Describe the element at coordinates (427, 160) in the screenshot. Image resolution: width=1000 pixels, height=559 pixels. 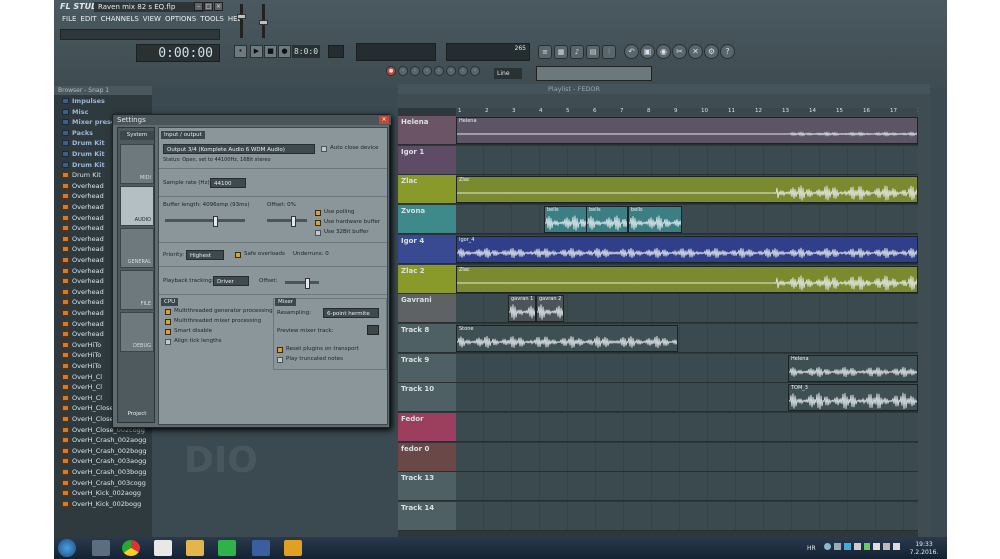
I see `track-header: Igor 1` at that location.